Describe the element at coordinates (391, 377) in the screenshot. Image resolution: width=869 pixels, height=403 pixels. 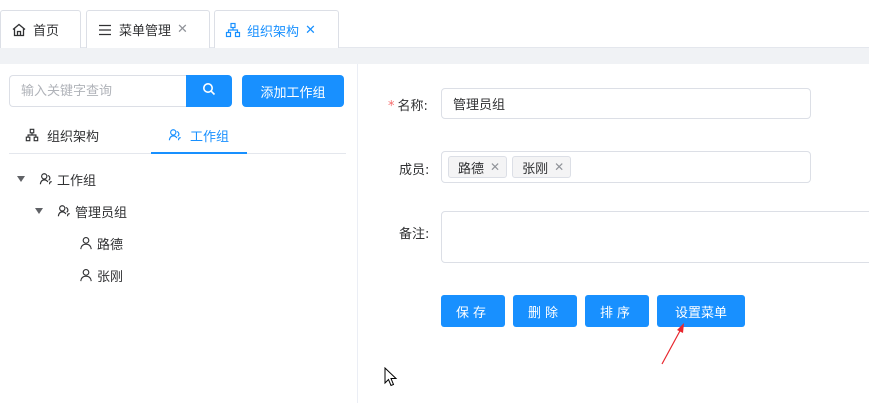
I see `mouse-cursor-icon` at that location.